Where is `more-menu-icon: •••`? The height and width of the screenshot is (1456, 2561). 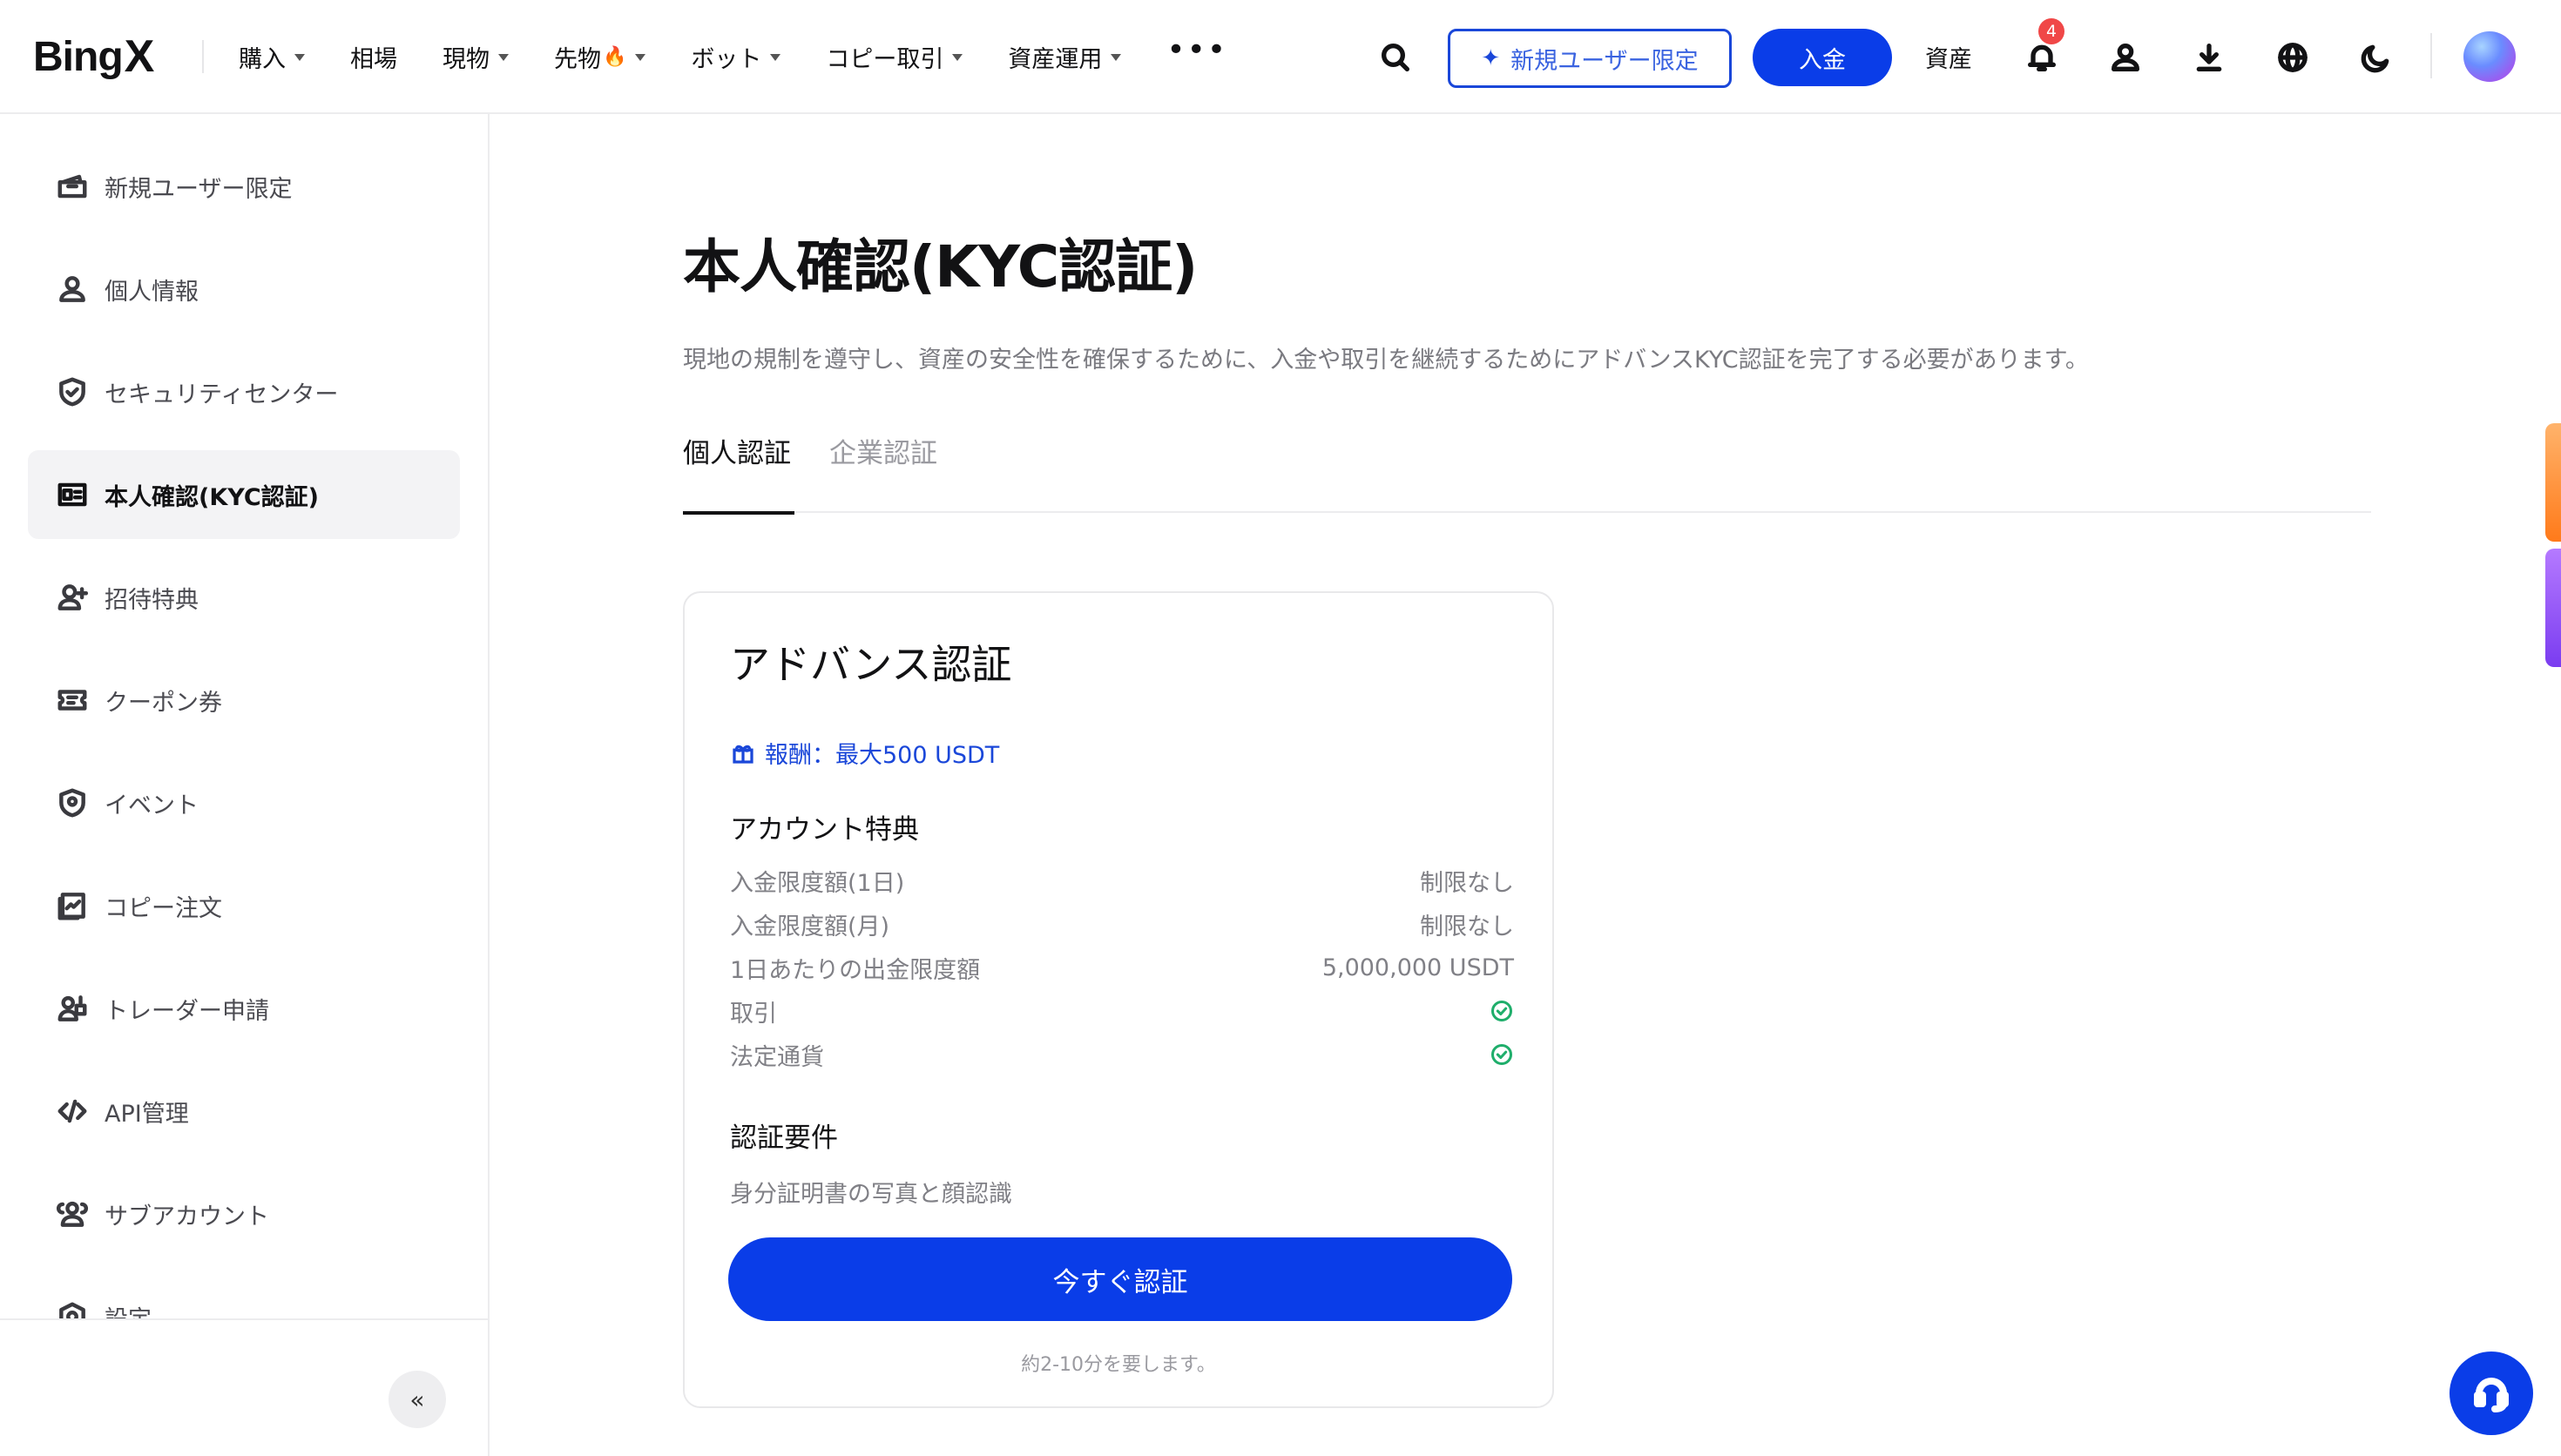
more-menu-icon: ••• is located at coordinates (1196, 50).